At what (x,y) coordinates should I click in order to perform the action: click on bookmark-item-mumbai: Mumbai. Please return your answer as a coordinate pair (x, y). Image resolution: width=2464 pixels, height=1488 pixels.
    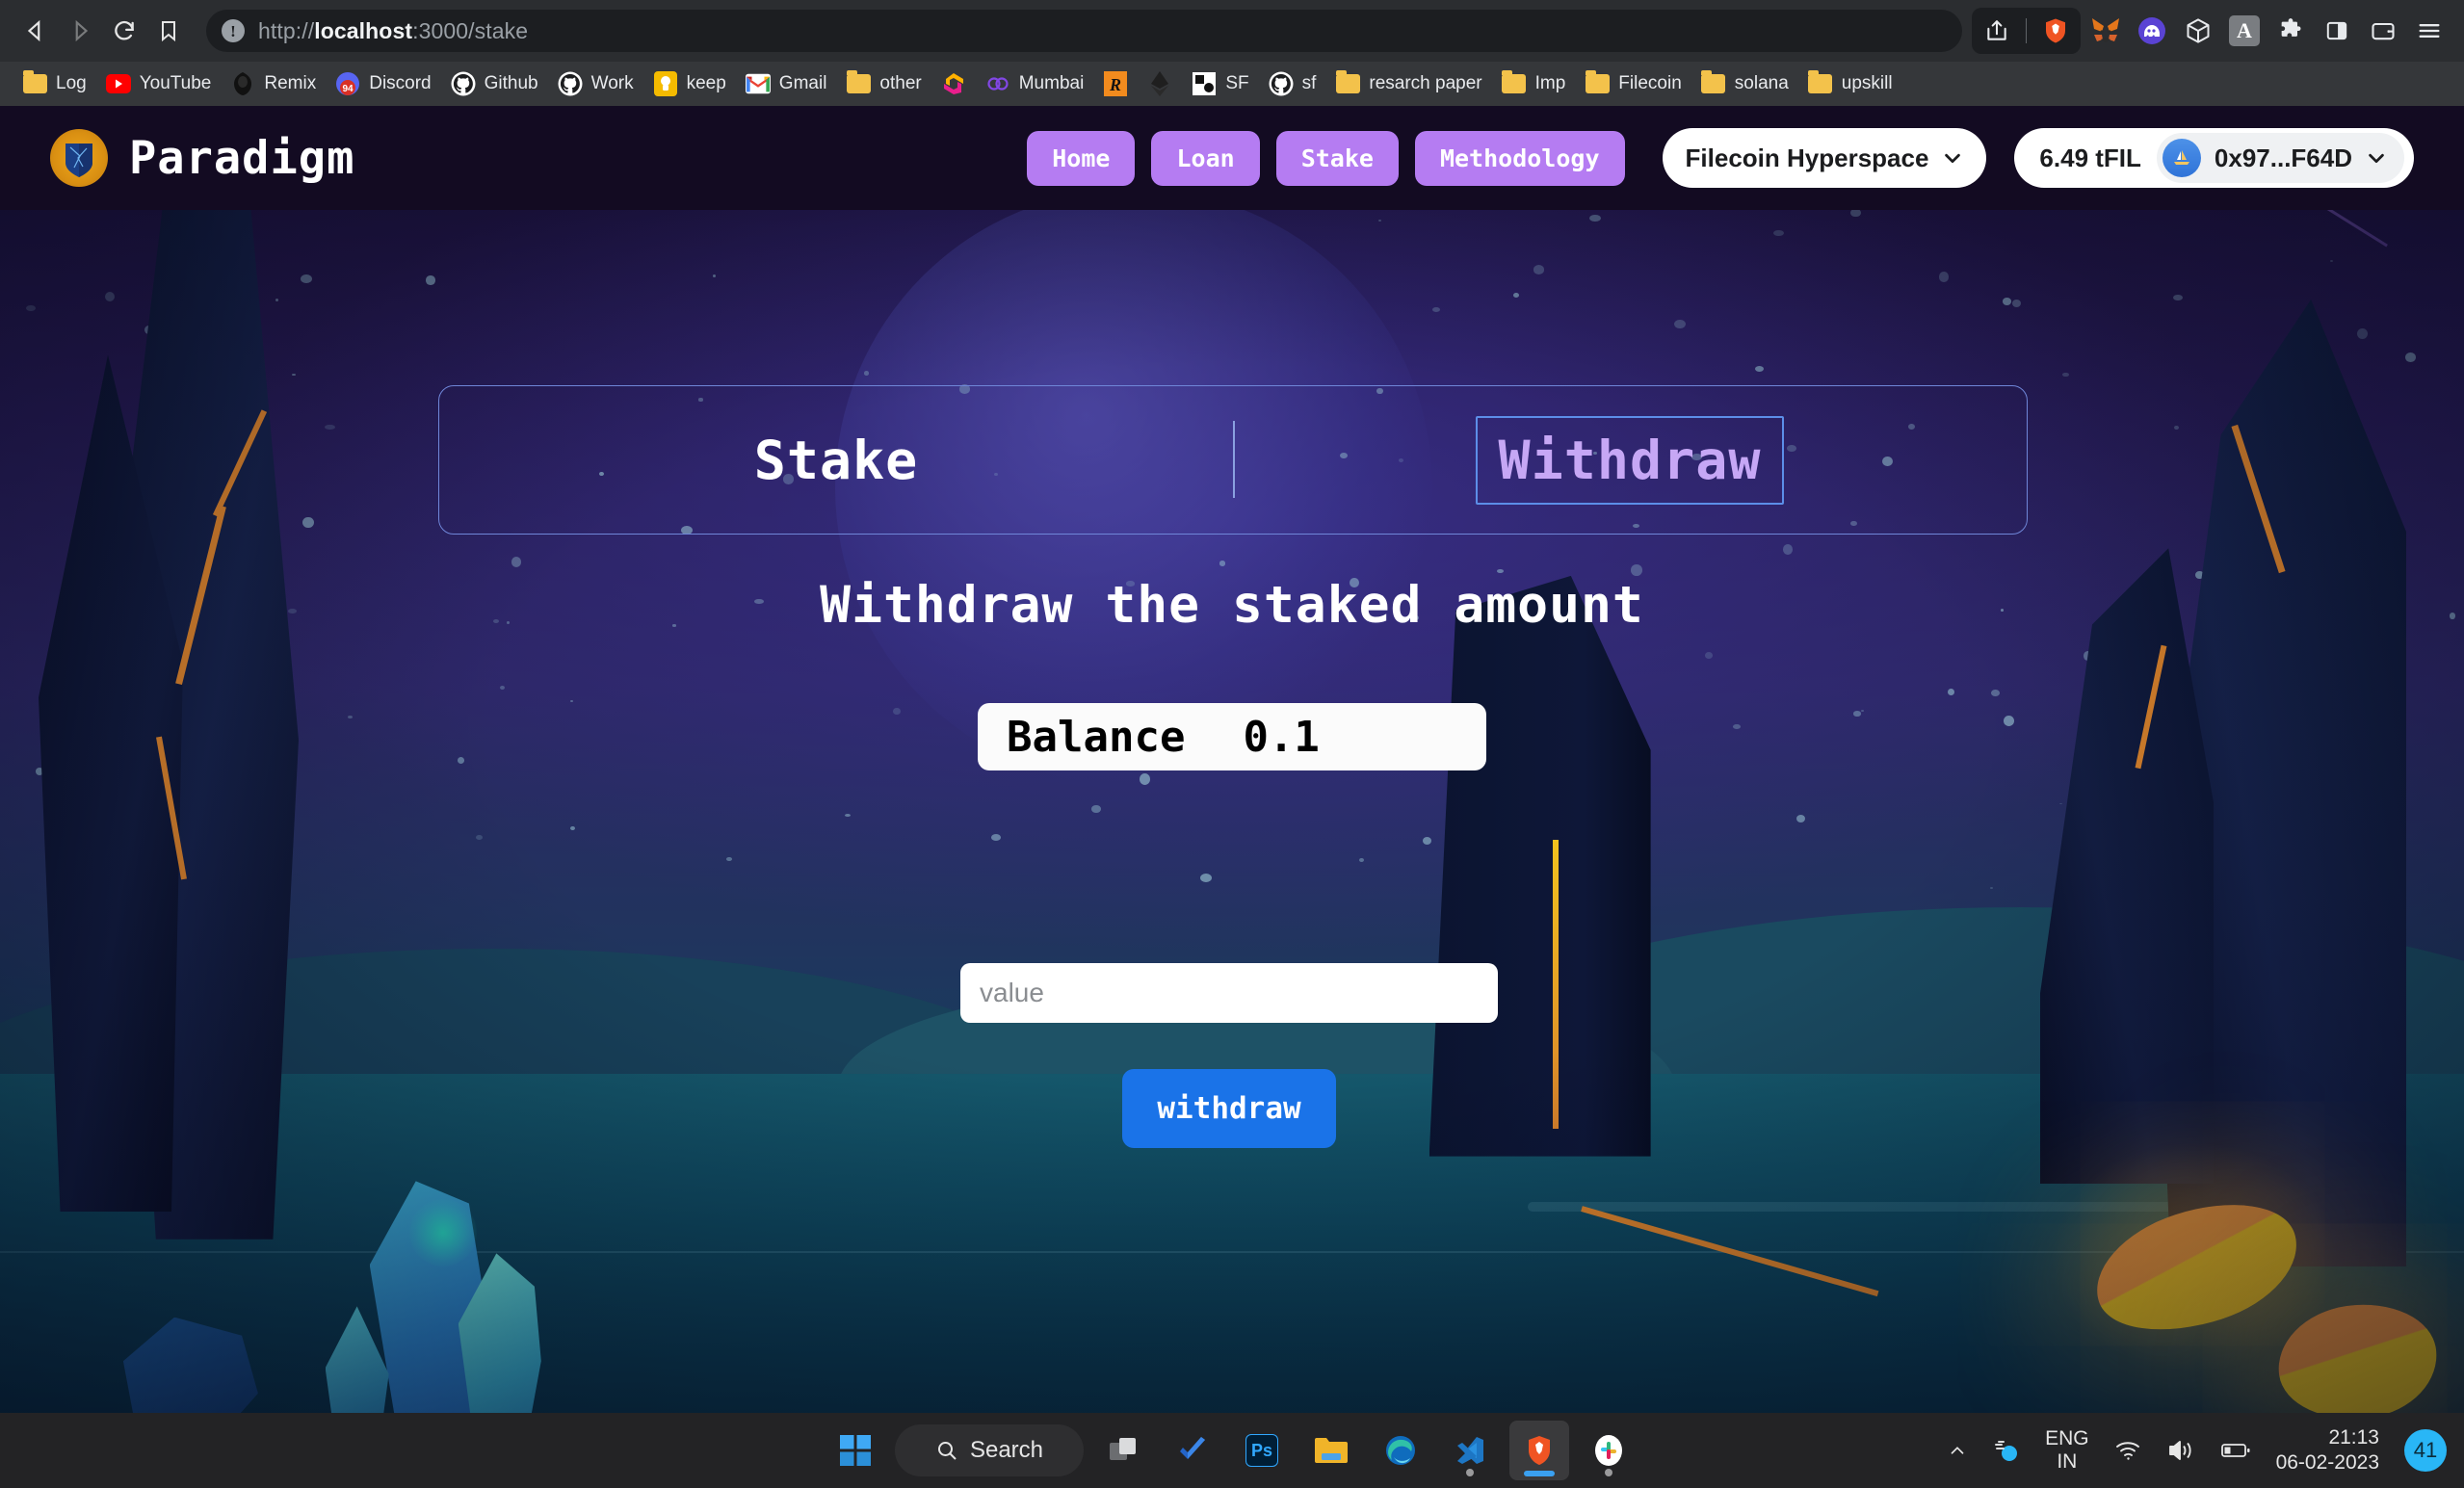
    Looking at the image, I should click on (1035, 83).